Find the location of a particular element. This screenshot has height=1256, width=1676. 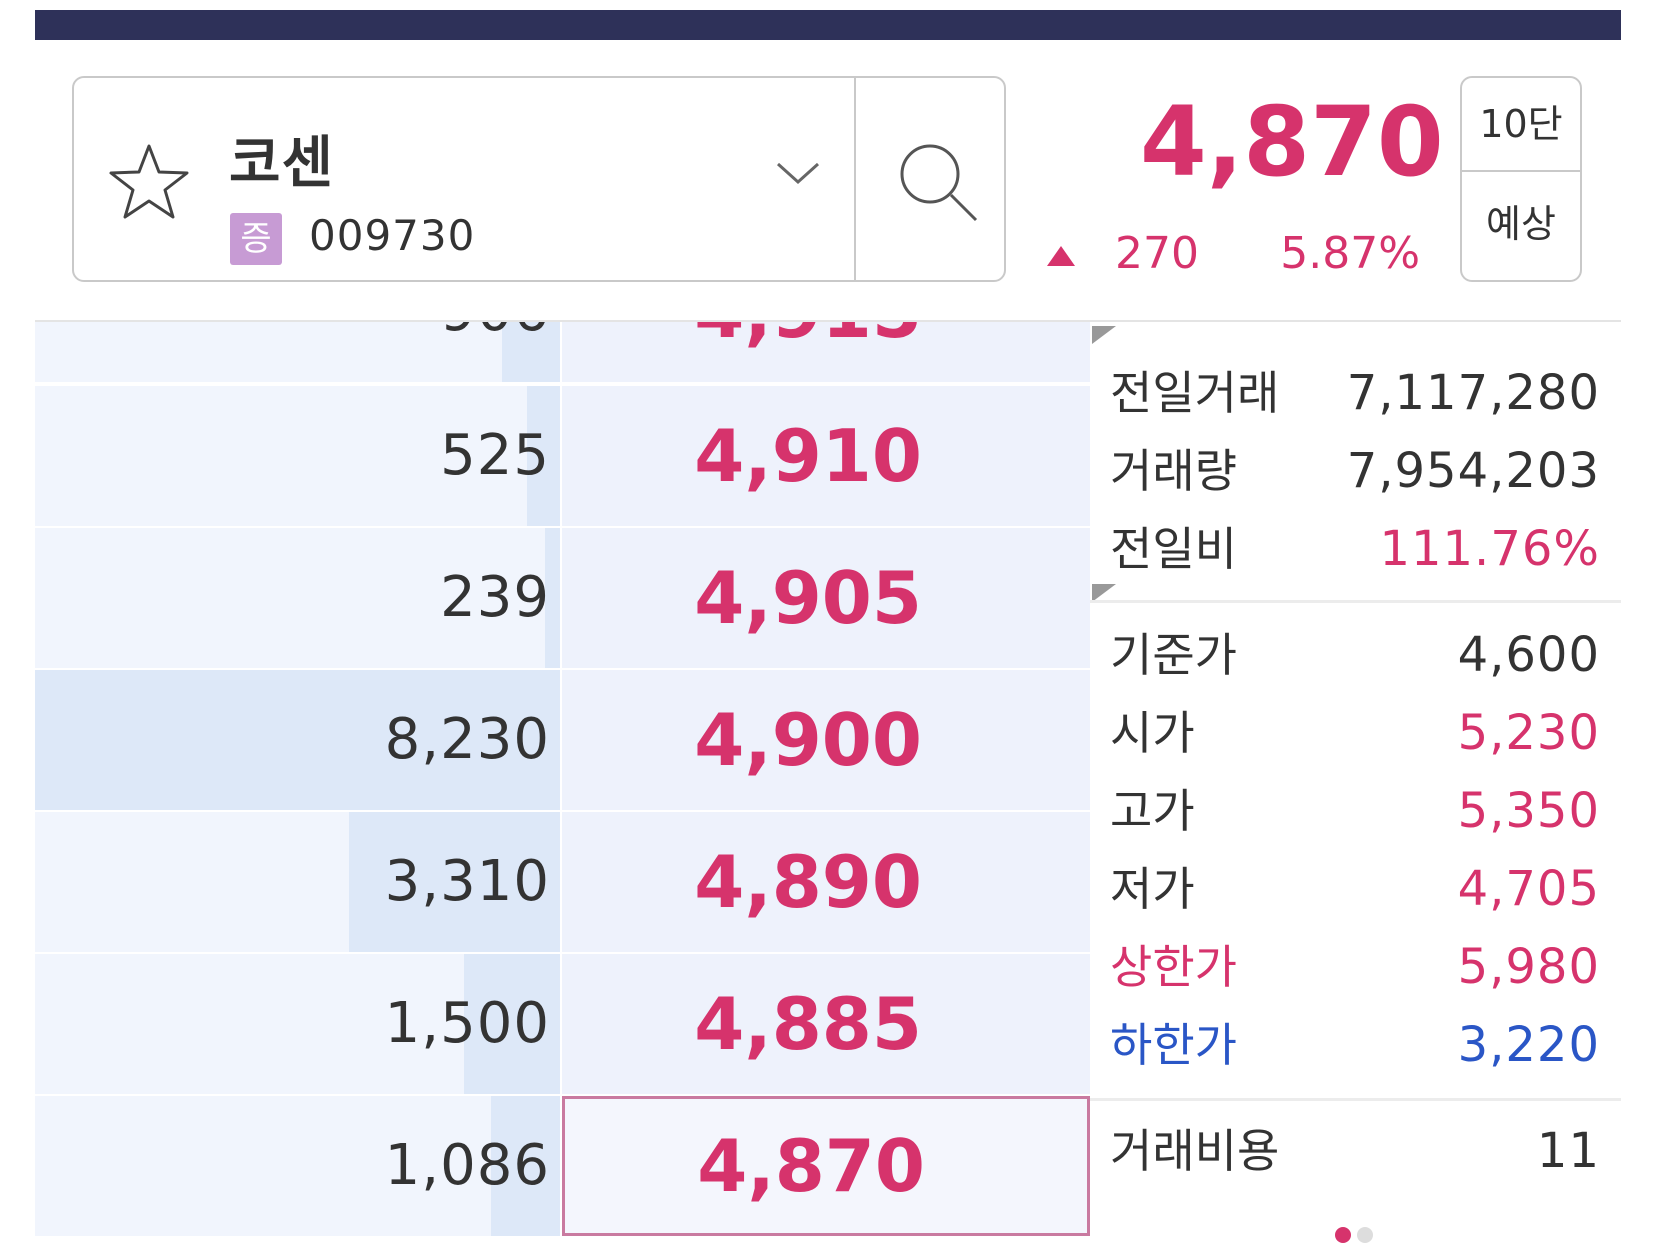

info-value: 3,220 is located at coordinates (1528, 1045).